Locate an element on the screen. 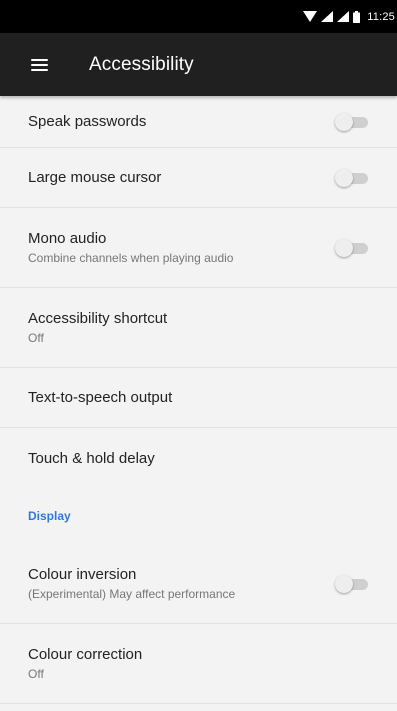 This screenshot has height=711, width=397. speak-passwords-toggle is located at coordinates (353, 121).